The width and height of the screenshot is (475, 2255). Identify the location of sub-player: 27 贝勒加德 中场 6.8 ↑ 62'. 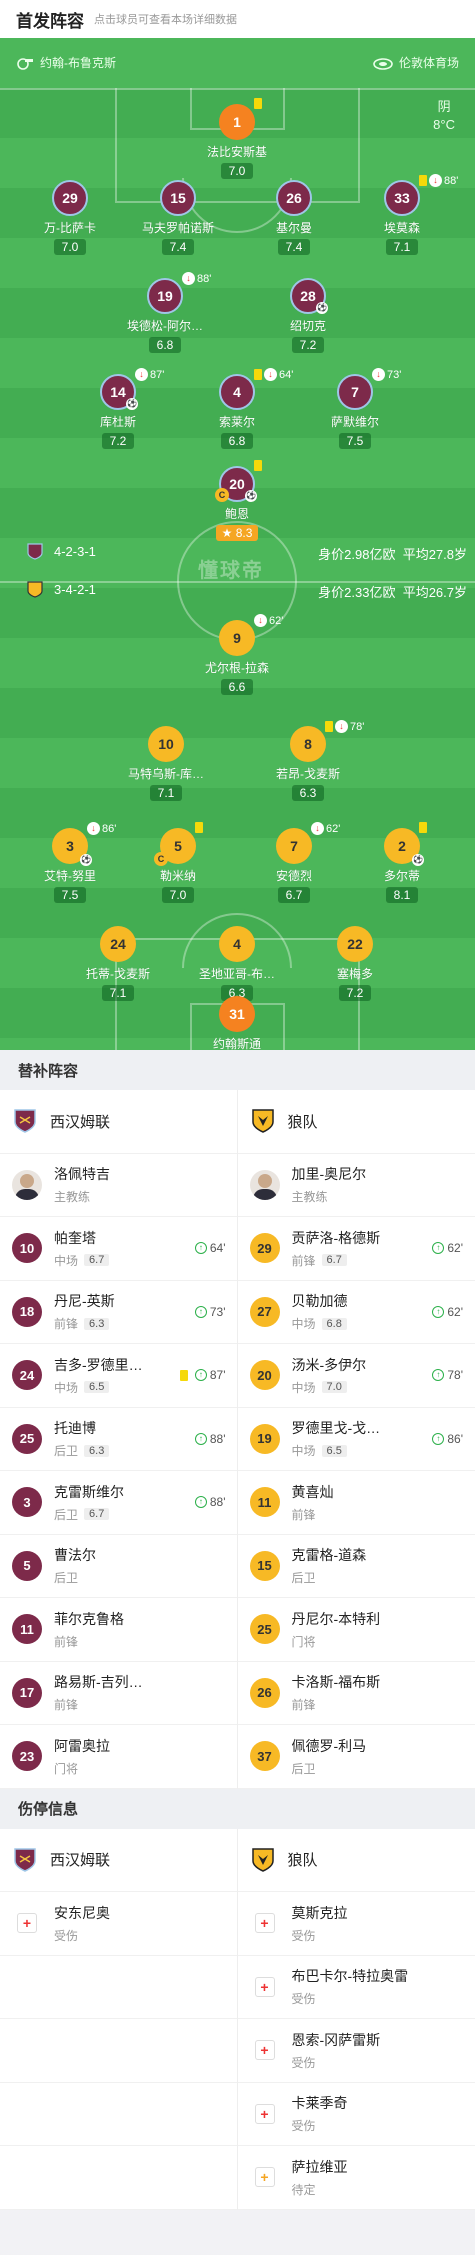
(356, 1312).